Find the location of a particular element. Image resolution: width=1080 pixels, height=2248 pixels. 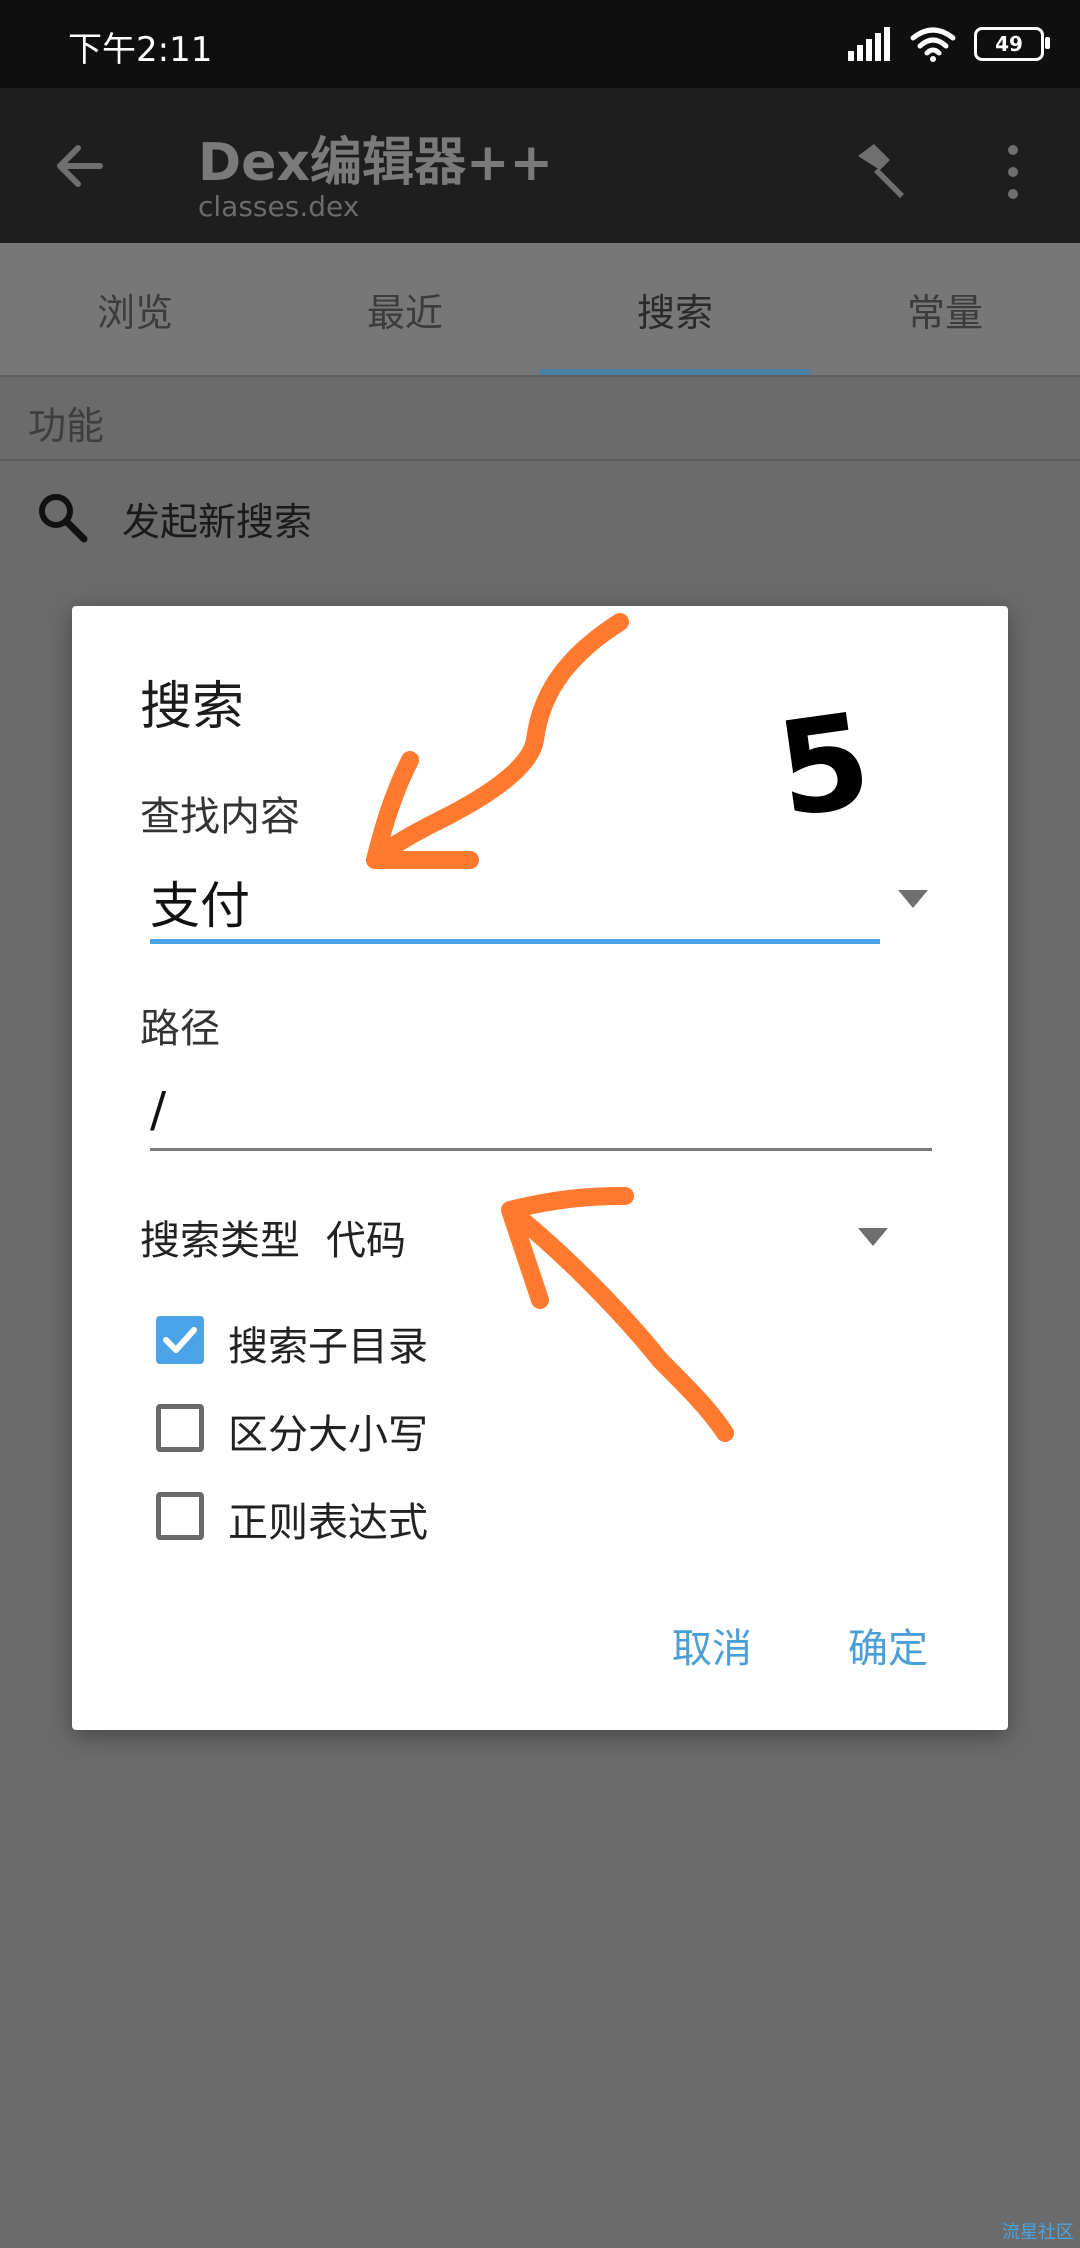

path-input-underline is located at coordinates (541, 1149).